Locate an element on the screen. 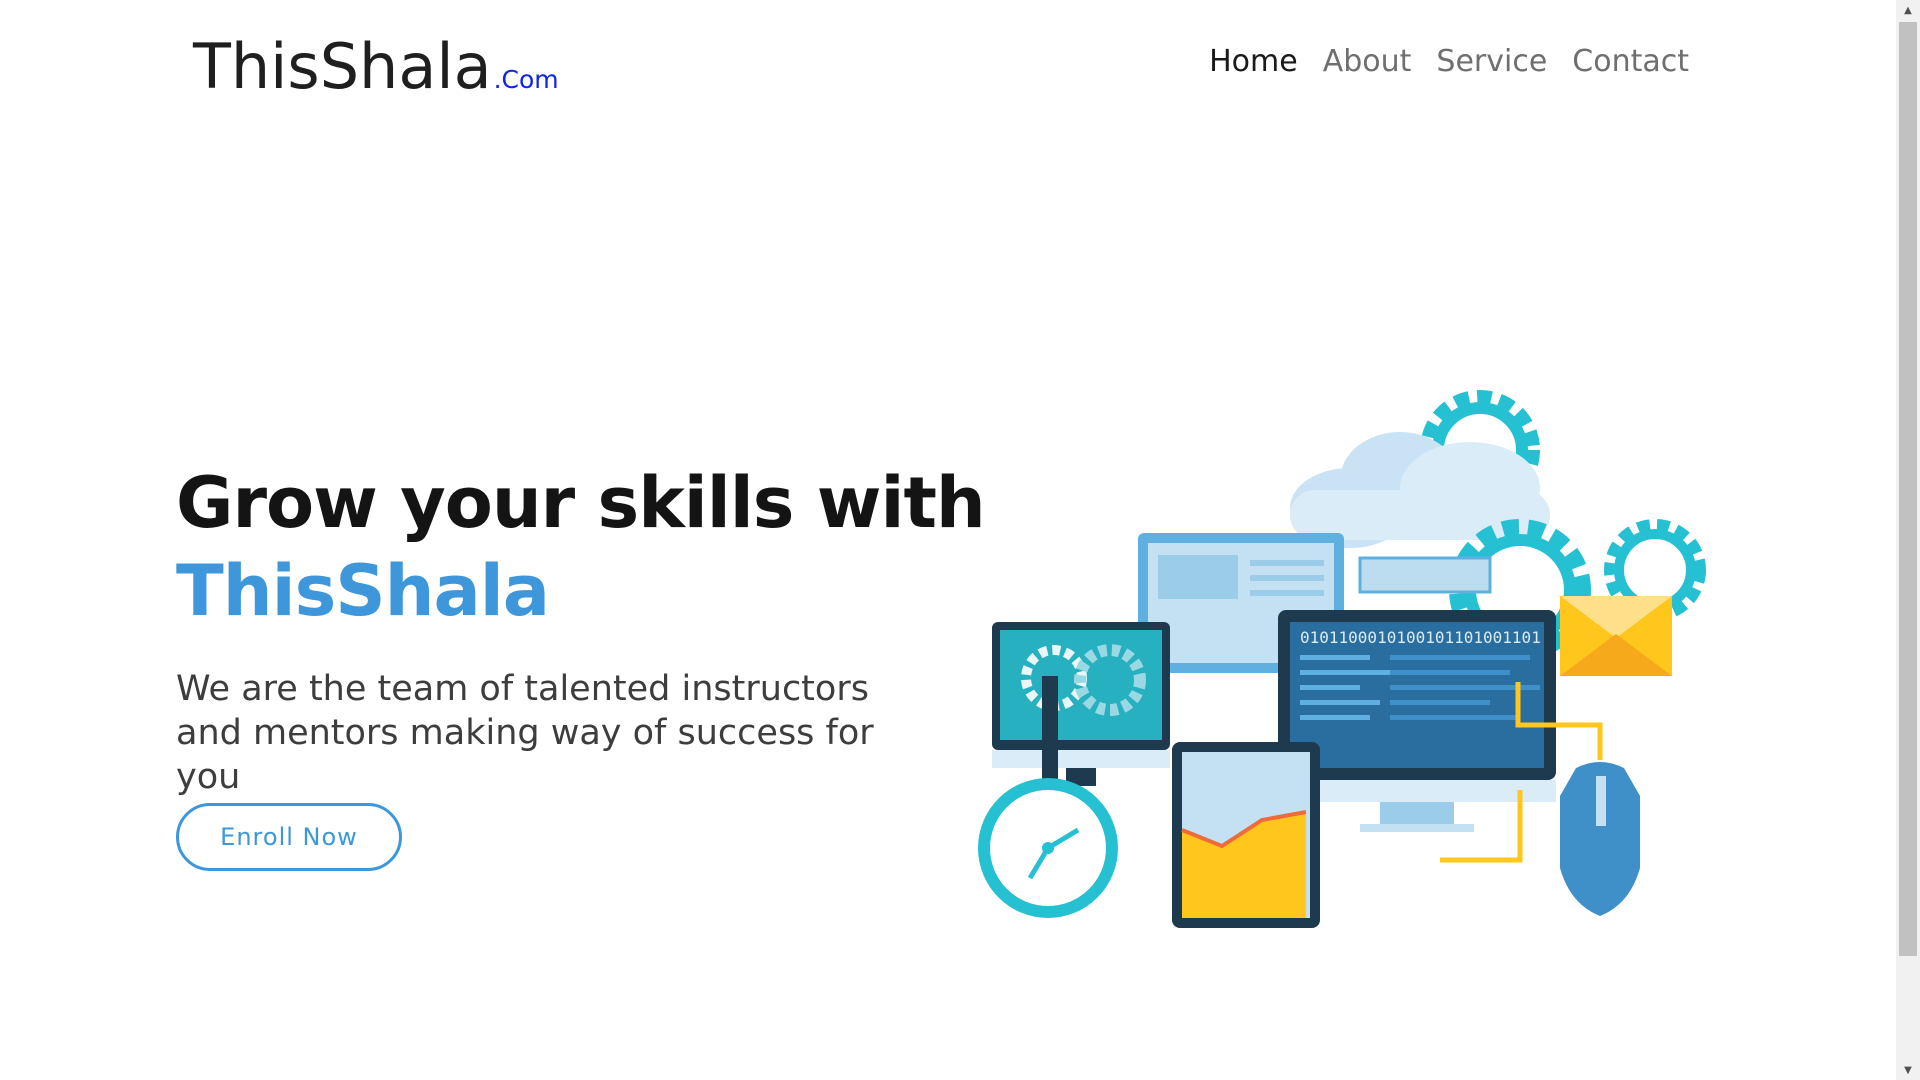  mouse-icon is located at coordinates (1600, 839).